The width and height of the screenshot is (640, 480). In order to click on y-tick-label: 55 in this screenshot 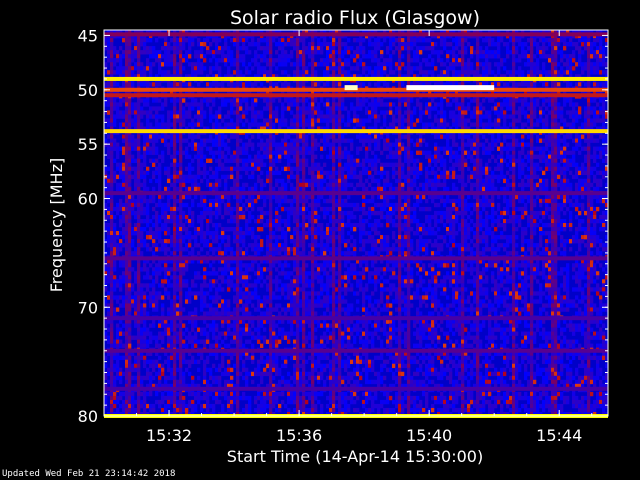, I will do `click(88, 144)`.